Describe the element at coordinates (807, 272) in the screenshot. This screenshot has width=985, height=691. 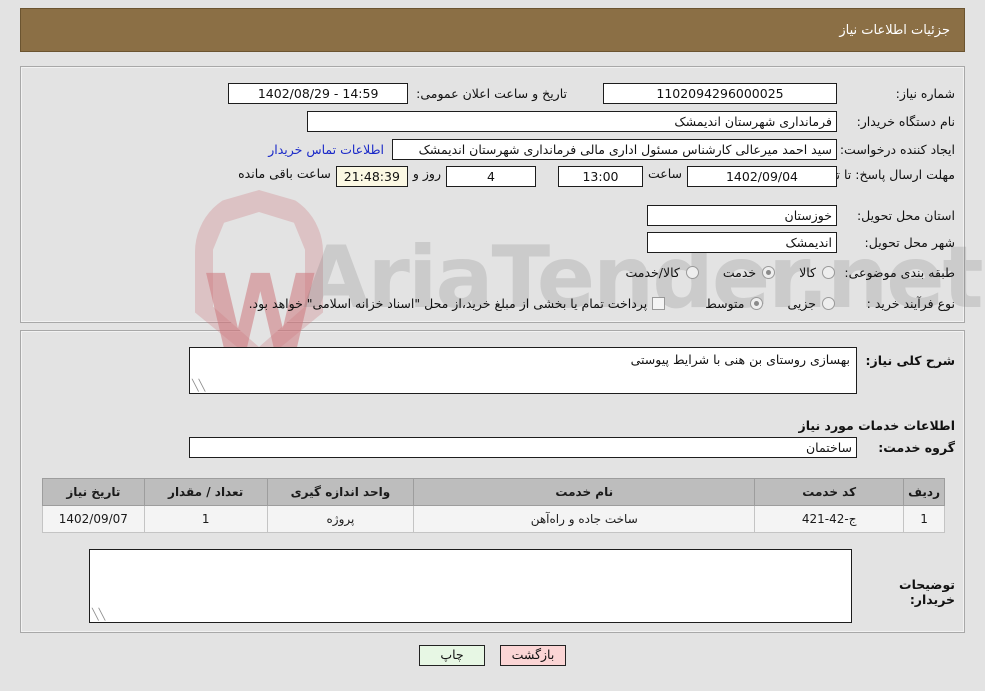
I see `category-option-kala-label: کالا` at that location.